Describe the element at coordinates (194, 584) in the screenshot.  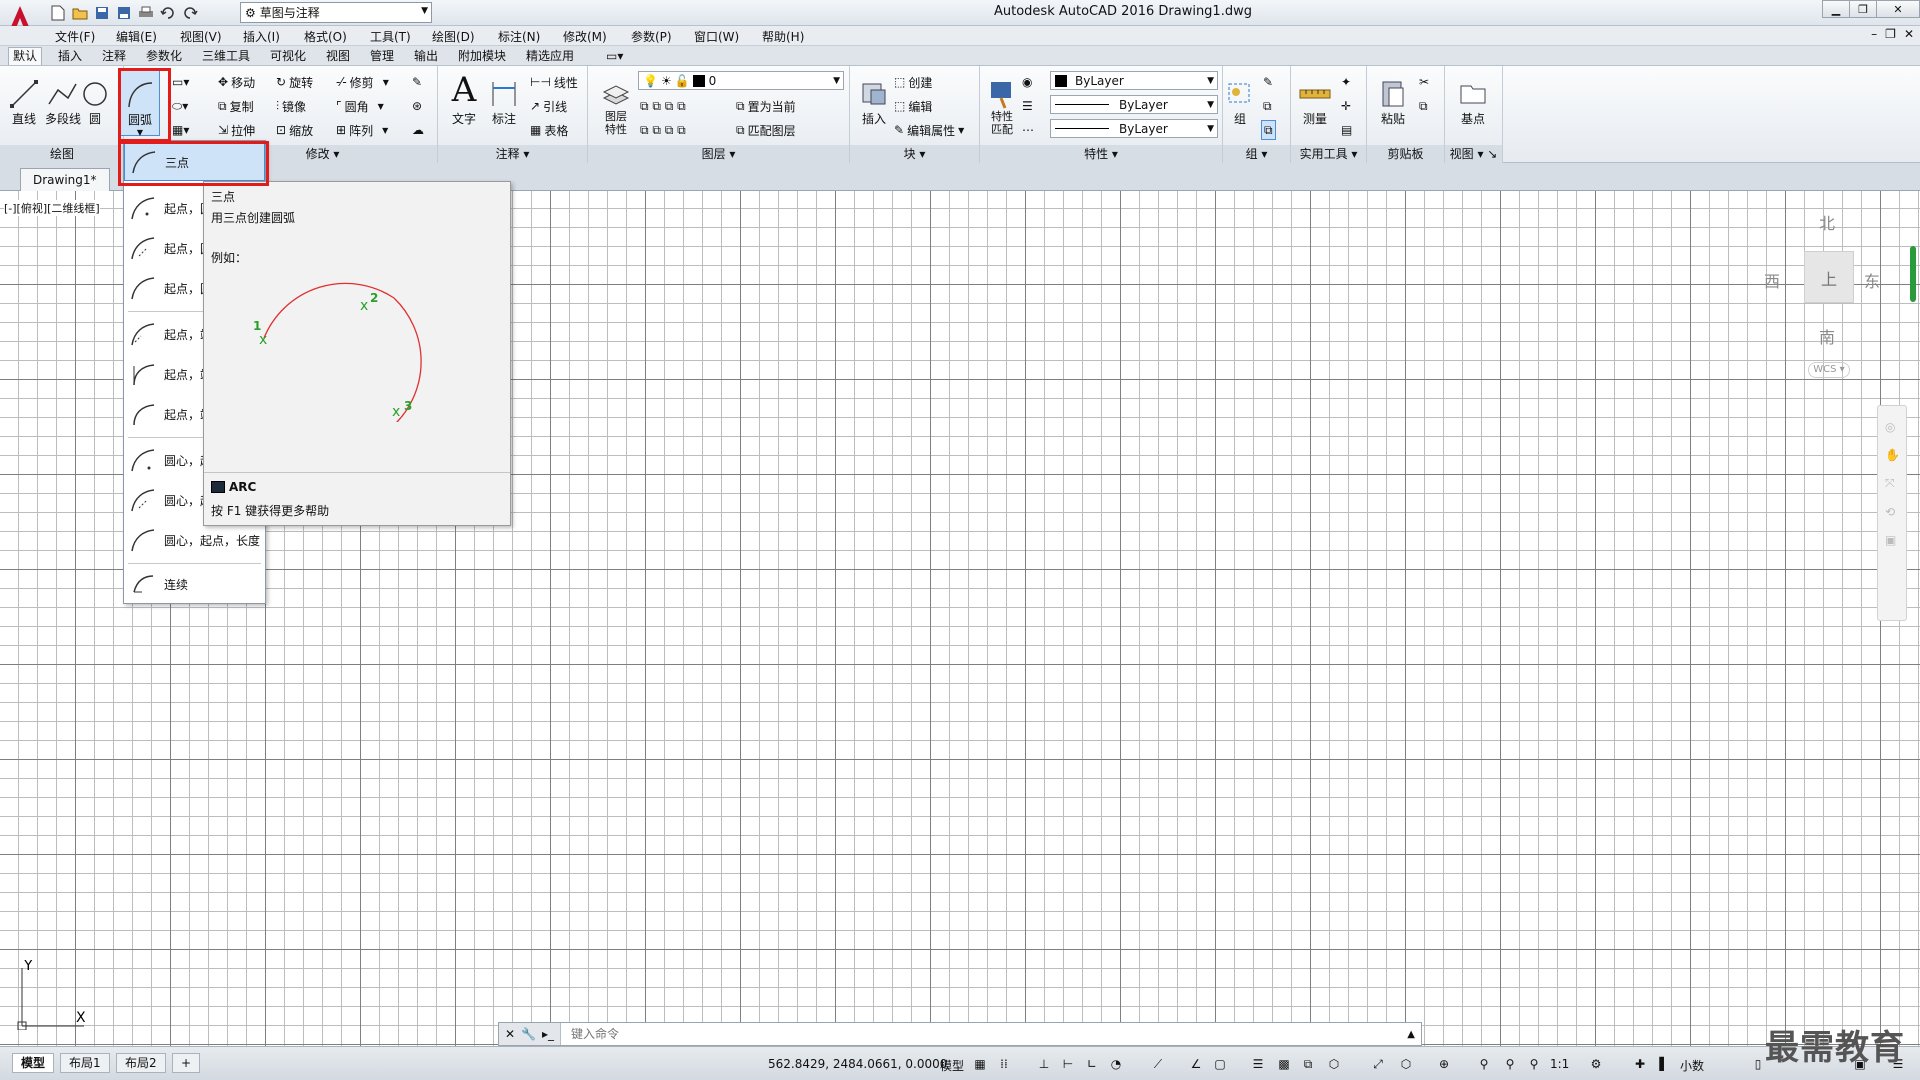
I see `arc-option-continue: 连续` at that location.